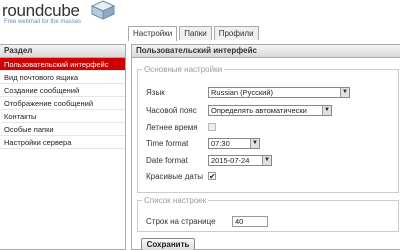  Describe the element at coordinates (62, 116) in the screenshot. I see `sidebar-item-contacts: Контакты` at that location.